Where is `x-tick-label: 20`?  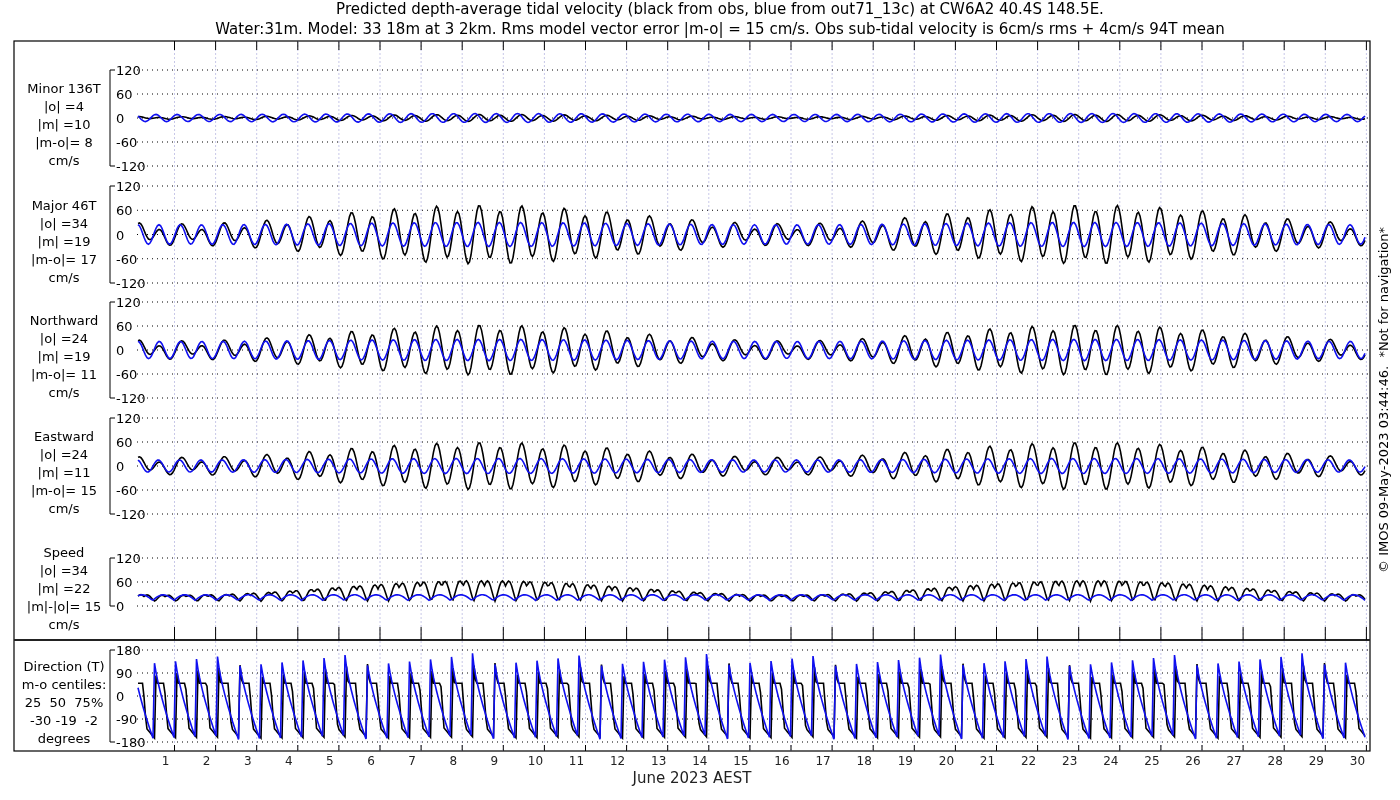
x-tick-label: 20 is located at coordinates (946, 761).